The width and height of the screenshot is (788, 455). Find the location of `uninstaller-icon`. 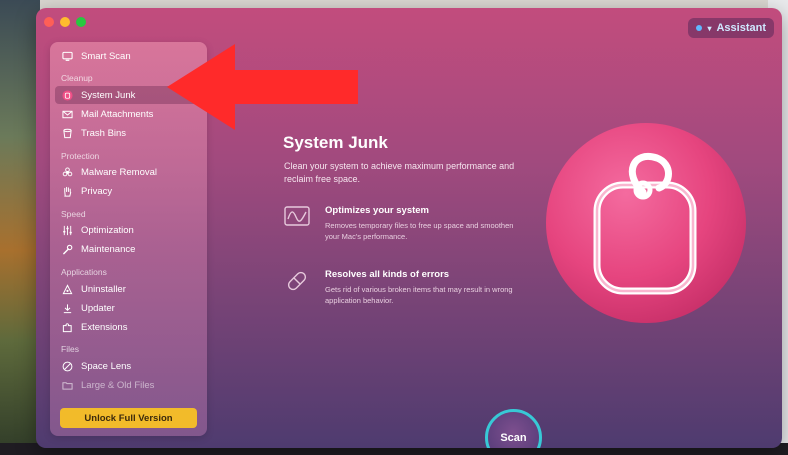

uninstaller-icon is located at coordinates (67, 288).